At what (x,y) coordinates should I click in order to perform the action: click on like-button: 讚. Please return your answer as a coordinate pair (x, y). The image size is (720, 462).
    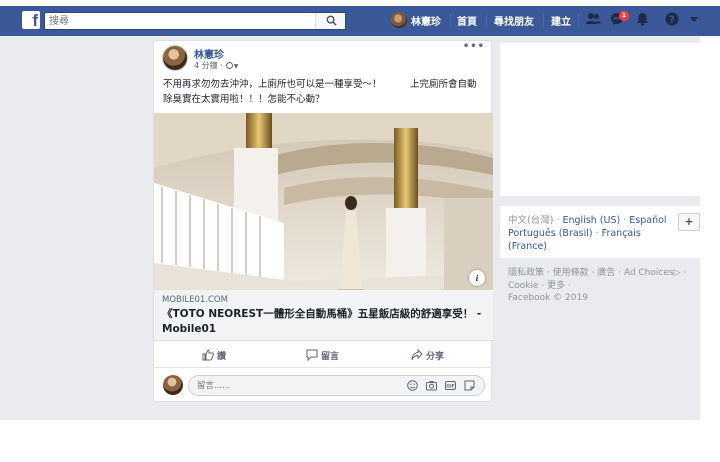
    Looking at the image, I should click on (214, 355).